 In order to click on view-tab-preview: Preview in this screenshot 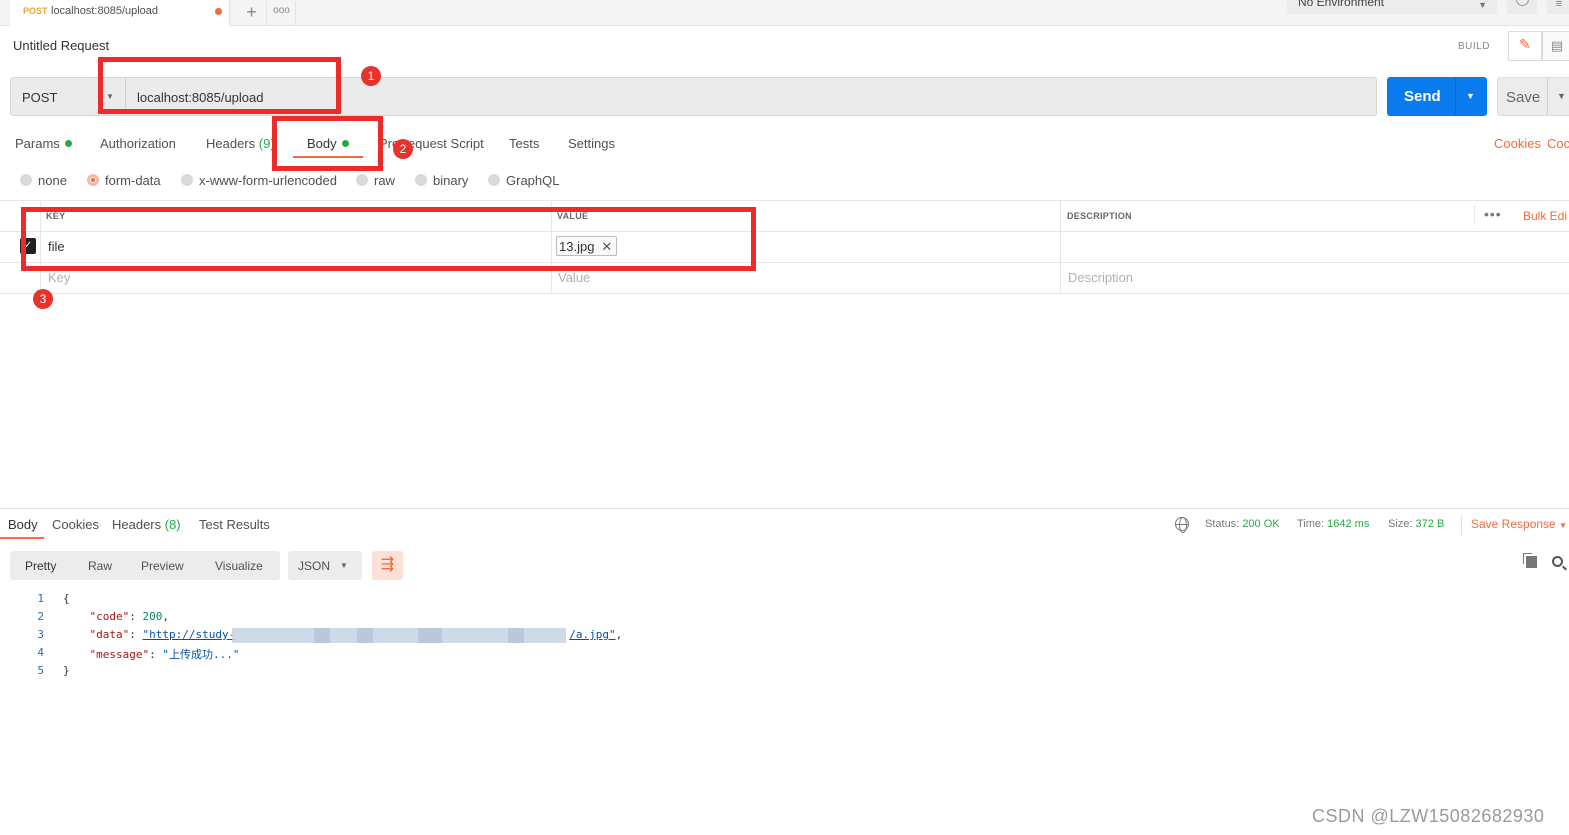, I will do `click(162, 566)`.